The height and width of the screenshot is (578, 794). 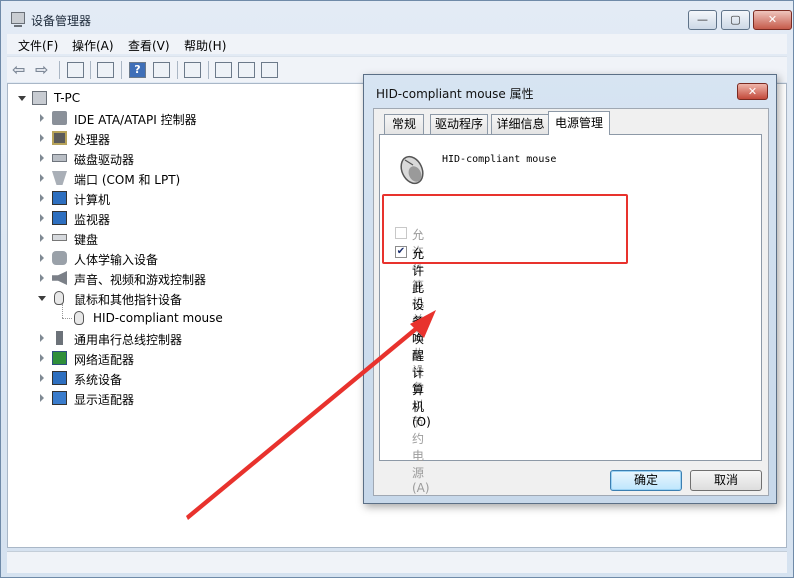 I want to click on usb-icon, so click(x=59, y=338).